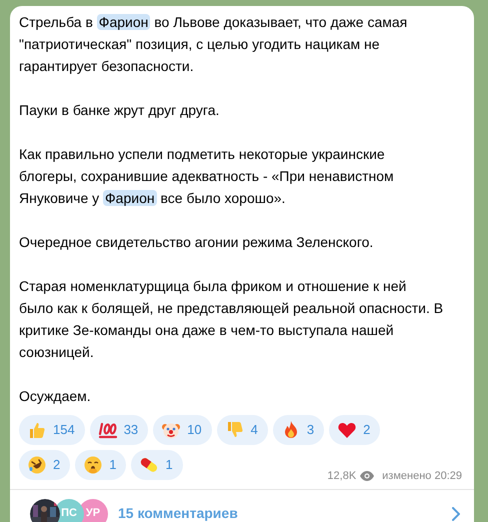 This screenshot has height=522, width=488. Describe the element at coordinates (52, 430) in the screenshot. I see `reaction-chip: 154` at that location.